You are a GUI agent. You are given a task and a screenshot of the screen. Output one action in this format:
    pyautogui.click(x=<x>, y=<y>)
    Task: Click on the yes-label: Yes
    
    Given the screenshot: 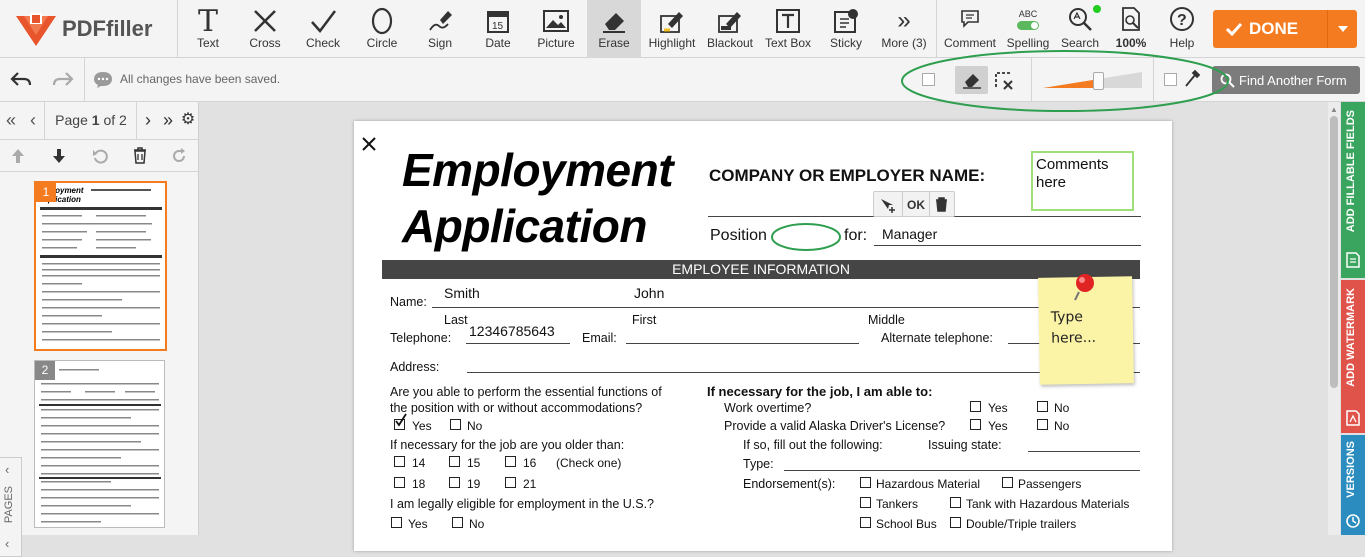 What is the action you would take?
    pyautogui.click(x=998, y=426)
    